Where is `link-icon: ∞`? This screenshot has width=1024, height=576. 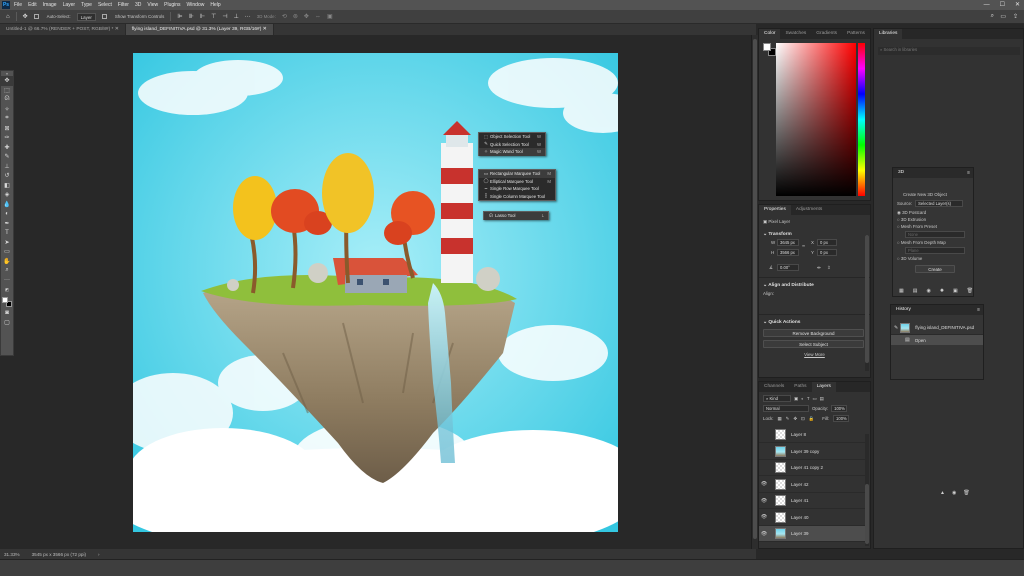 link-icon: ∞ is located at coordinates (803, 245).